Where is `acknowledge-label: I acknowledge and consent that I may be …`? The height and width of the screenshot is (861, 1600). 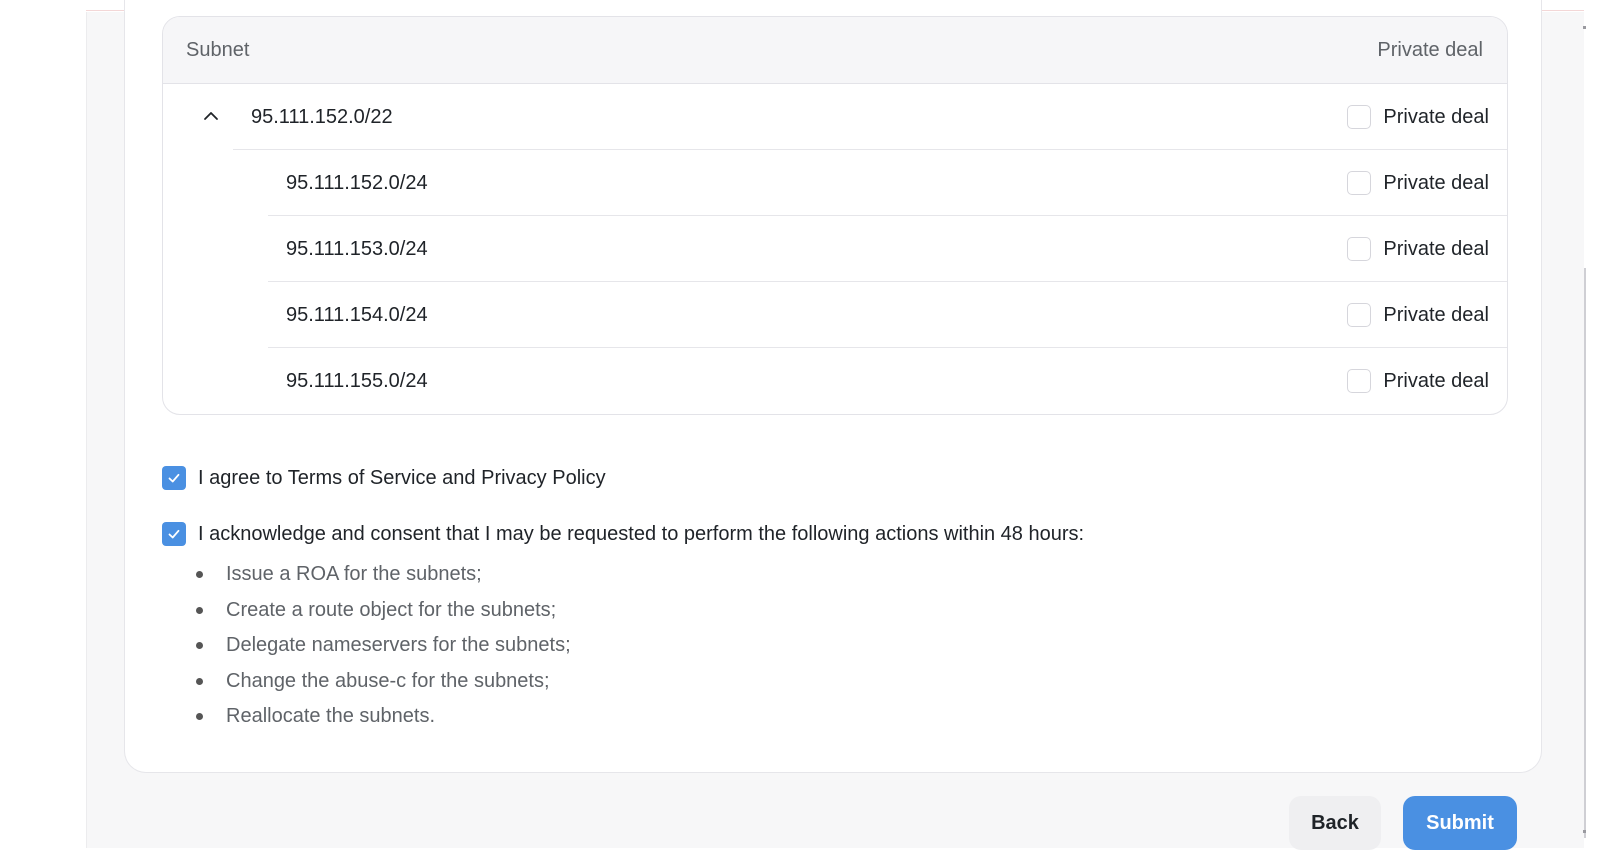 acknowledge-label: I acknowledge and consent that I may be … is located at coordinates (641, 533).